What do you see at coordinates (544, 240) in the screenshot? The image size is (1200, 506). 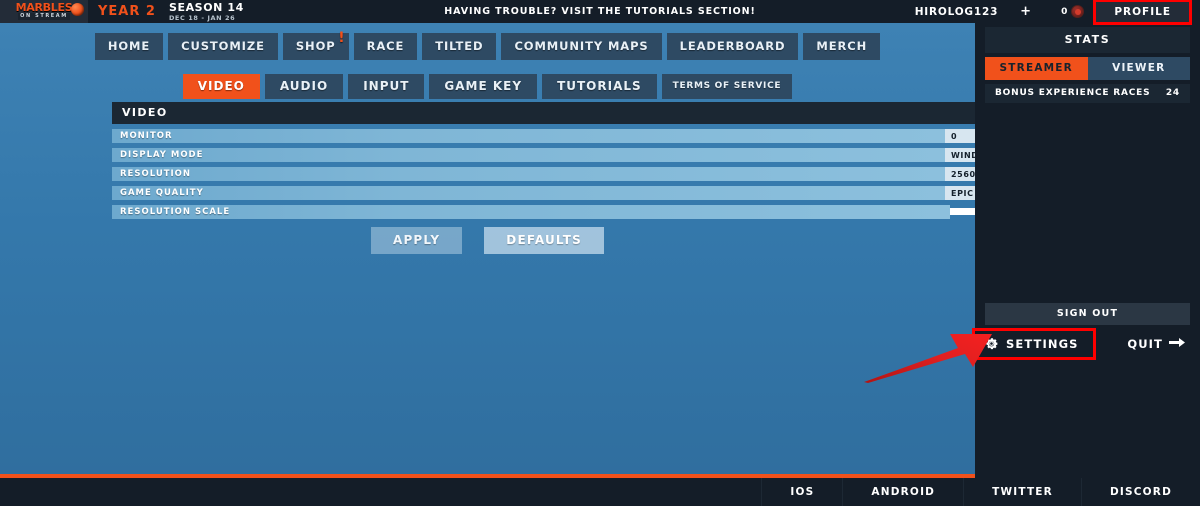 I see `defaults-button: DEFAULTS` at bounding box center [544, 240].